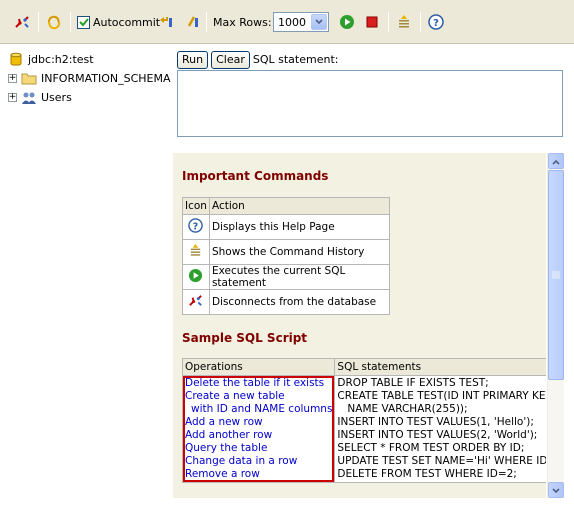 Image resolution: width=574 pixels, height=507 pixels. What do you see at coordinates (29, 79) in the screenshot?
I see `folder-icon` at bounding box center [29, 79].